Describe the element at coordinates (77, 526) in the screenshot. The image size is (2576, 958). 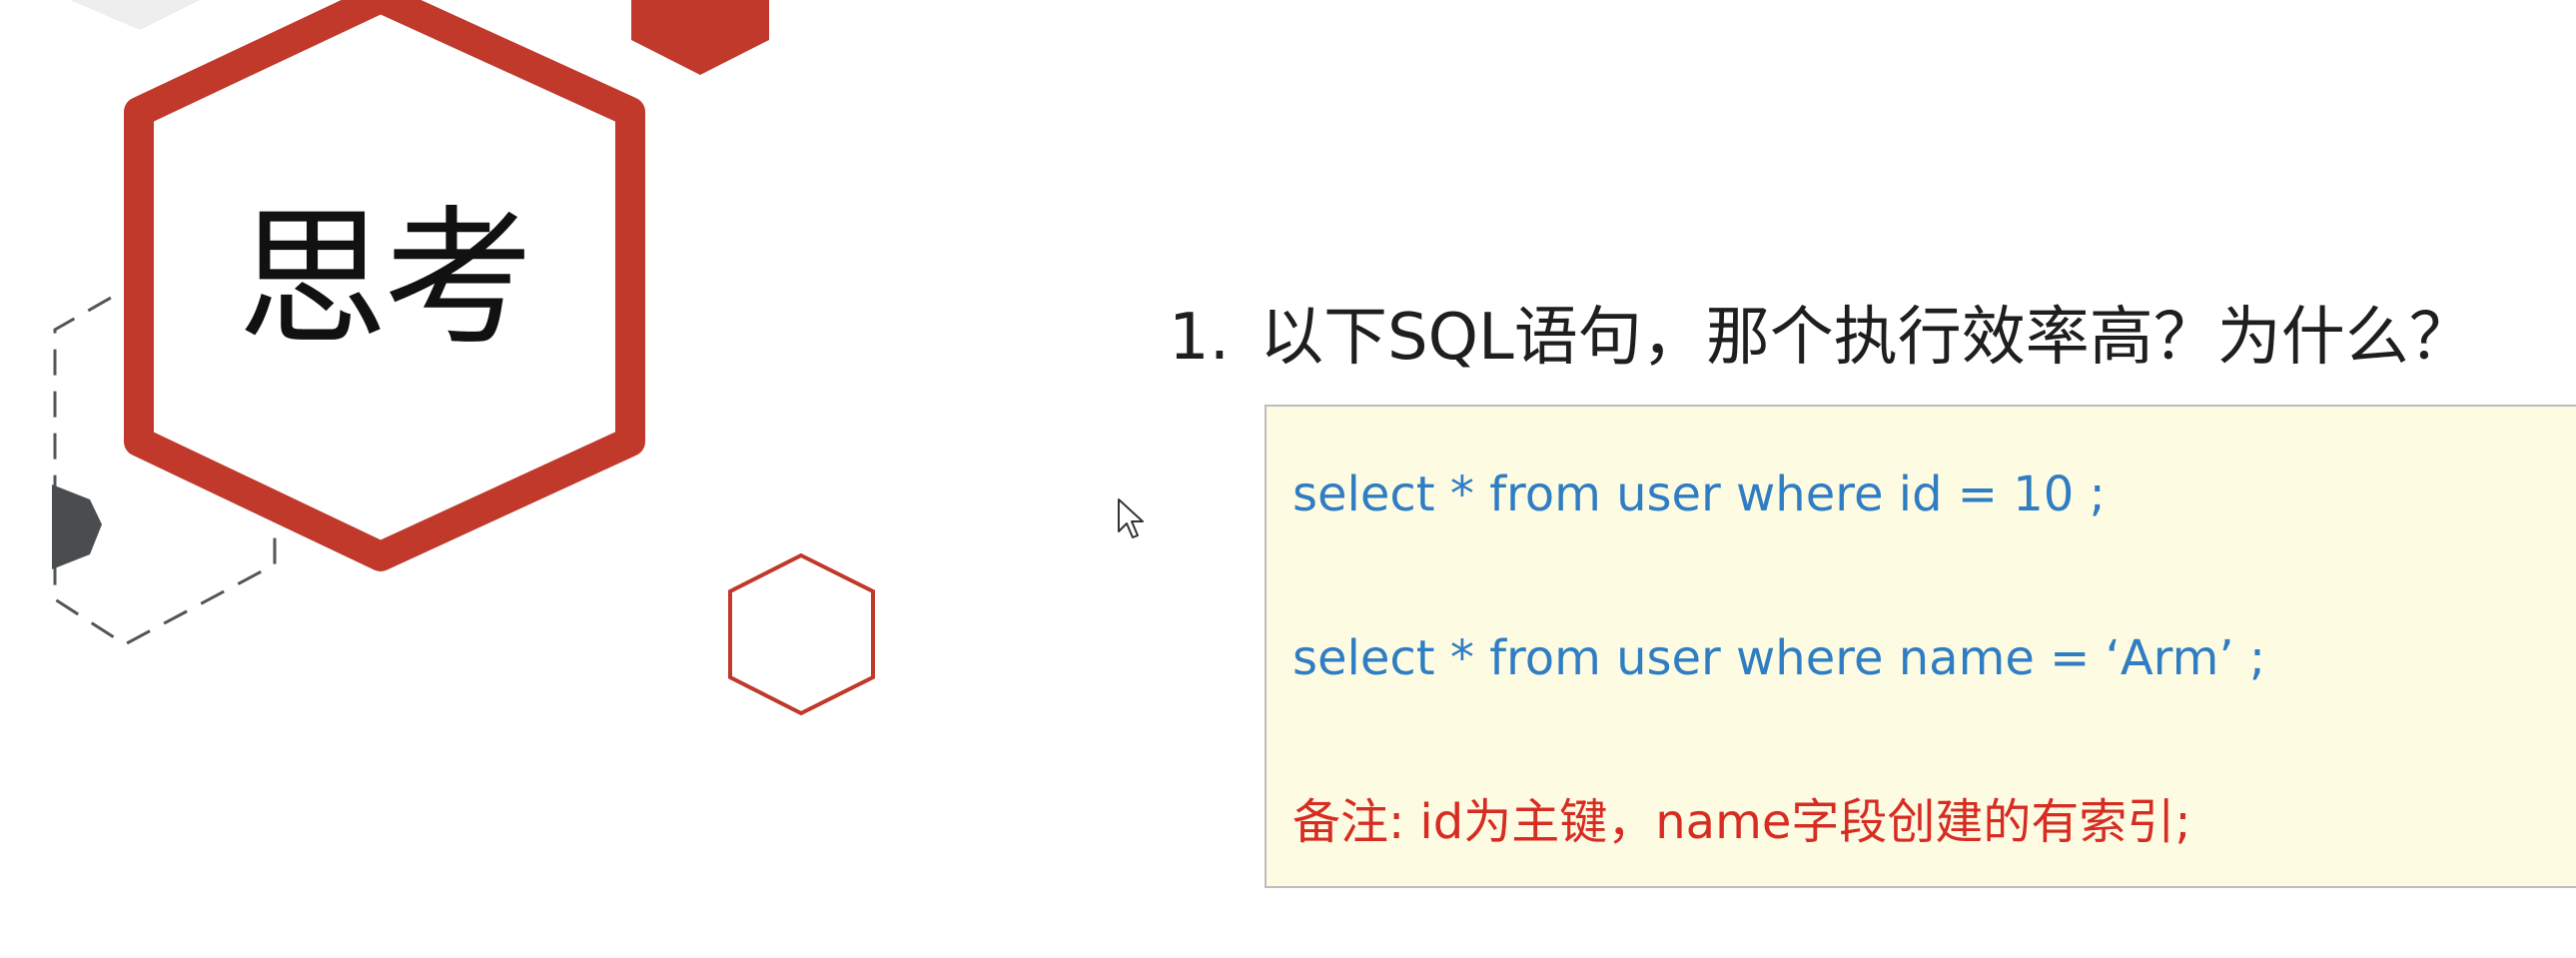
I see `hexagon-dark-small-shape` at that location.